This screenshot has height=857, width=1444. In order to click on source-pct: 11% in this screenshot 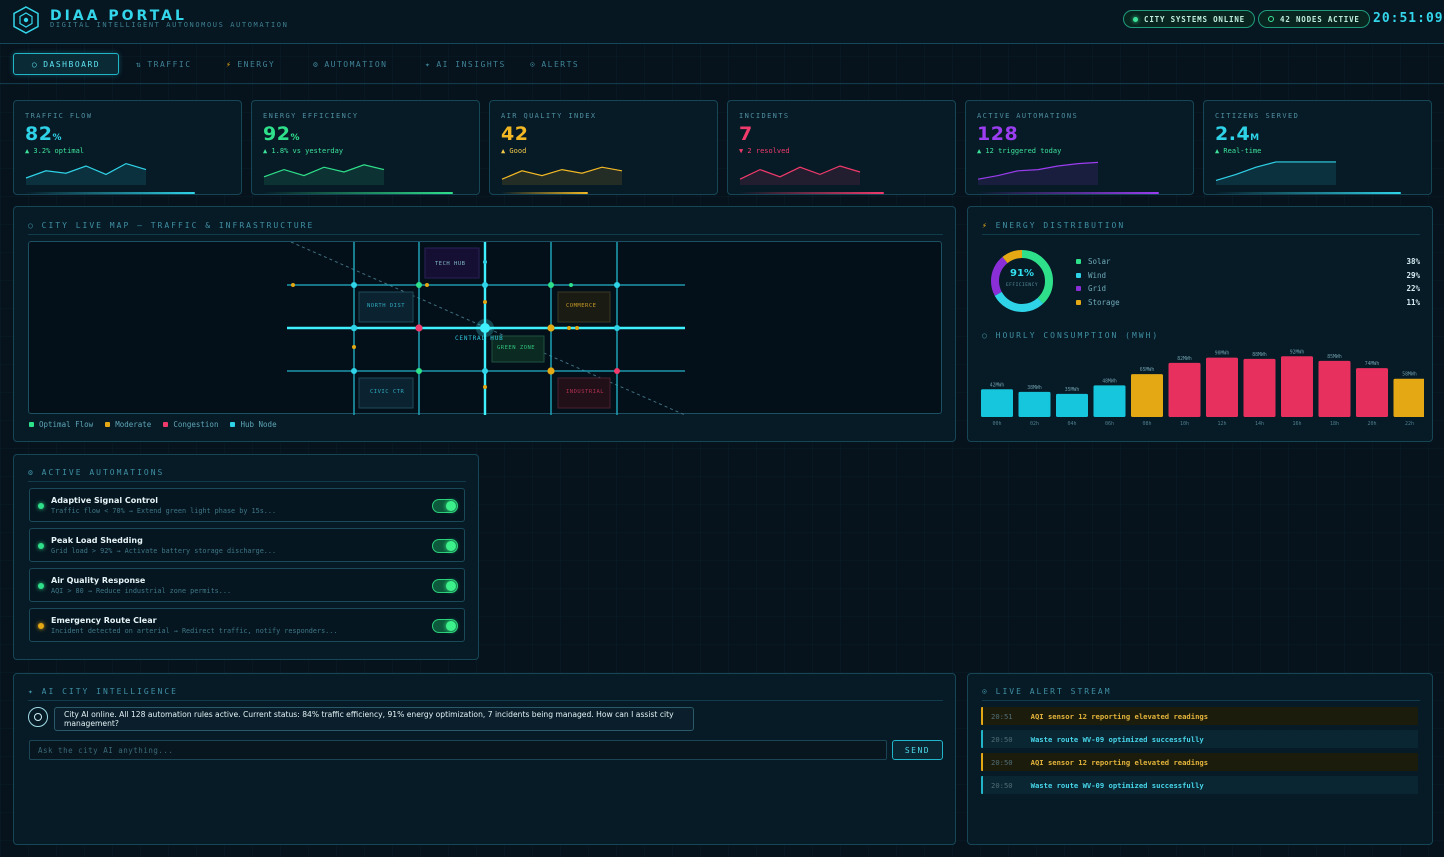, I will do `click(1413, 302)`.